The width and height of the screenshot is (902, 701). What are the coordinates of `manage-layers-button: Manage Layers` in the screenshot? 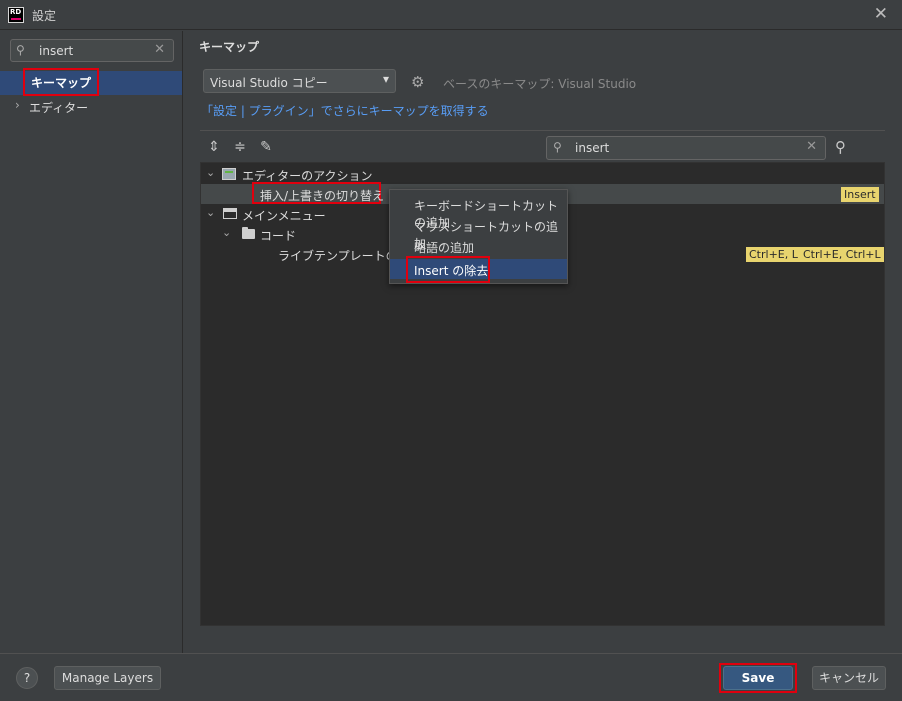 It's located at (107, 678).